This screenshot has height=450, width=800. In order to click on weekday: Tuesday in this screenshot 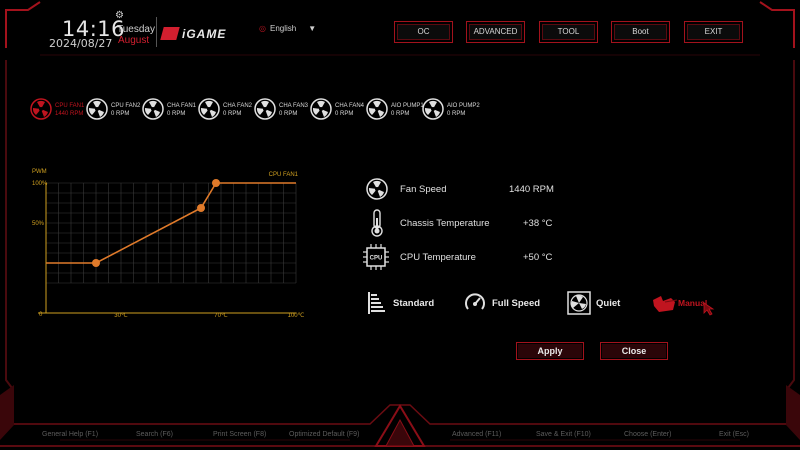, I will do `click(136, 29)`.